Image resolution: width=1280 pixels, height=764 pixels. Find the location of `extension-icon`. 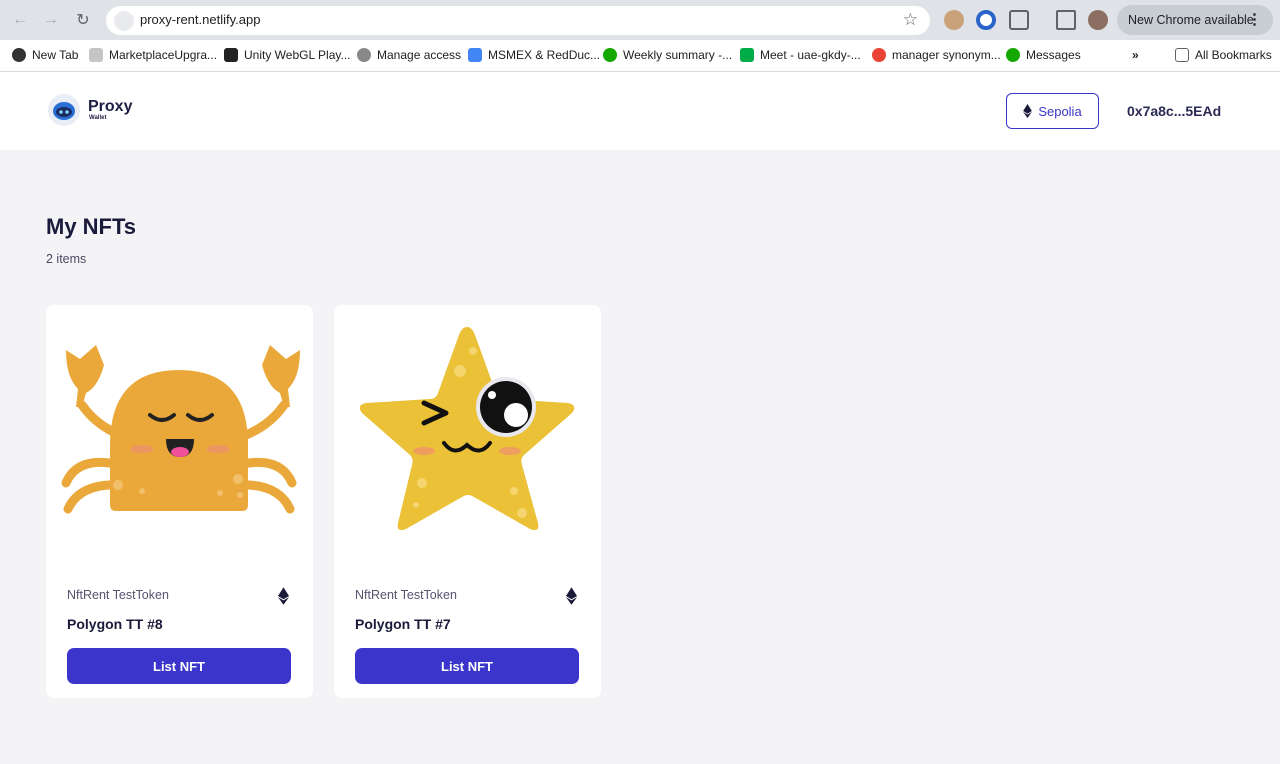

extension-icon is located at coordinates (954, 20).